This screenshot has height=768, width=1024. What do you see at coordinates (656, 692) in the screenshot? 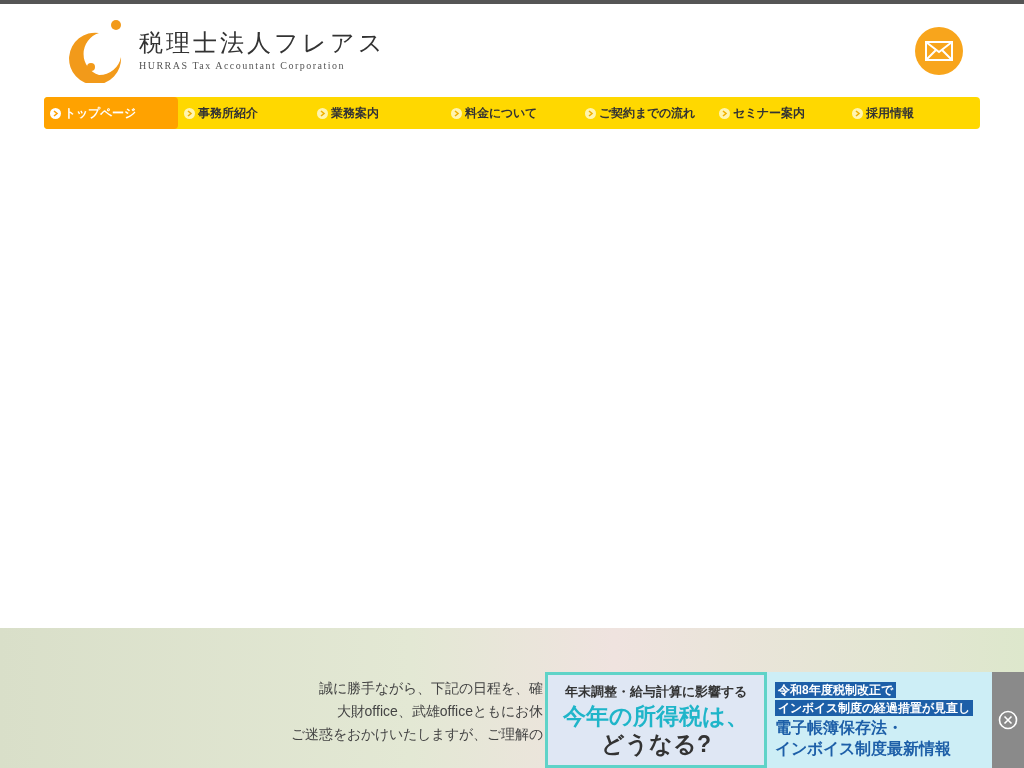
I see `banner-subtitle: 年末調整・給与計算に影響する` at bounding box center [656, 692].